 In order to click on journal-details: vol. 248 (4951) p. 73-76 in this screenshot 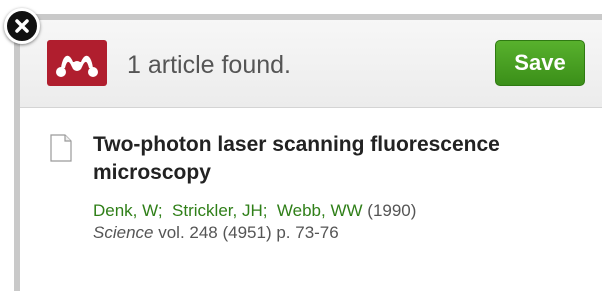, I will do `click(246, 232)`.